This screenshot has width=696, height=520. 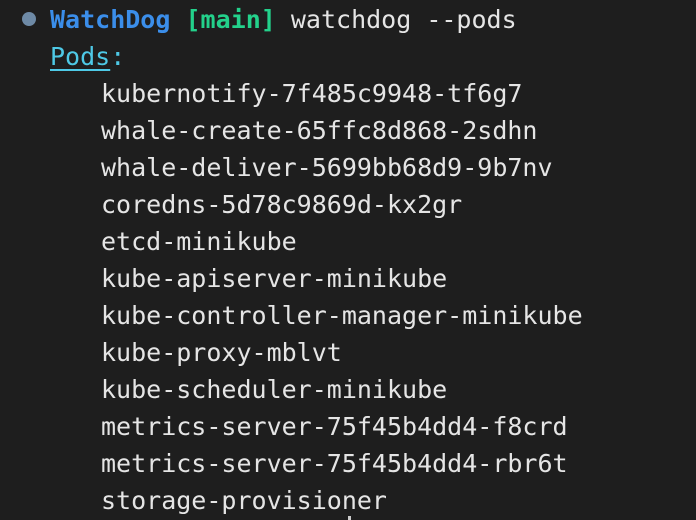 I want to click on pod-list-item: kube-apiserver-minikube, so click(x=274, y=278).